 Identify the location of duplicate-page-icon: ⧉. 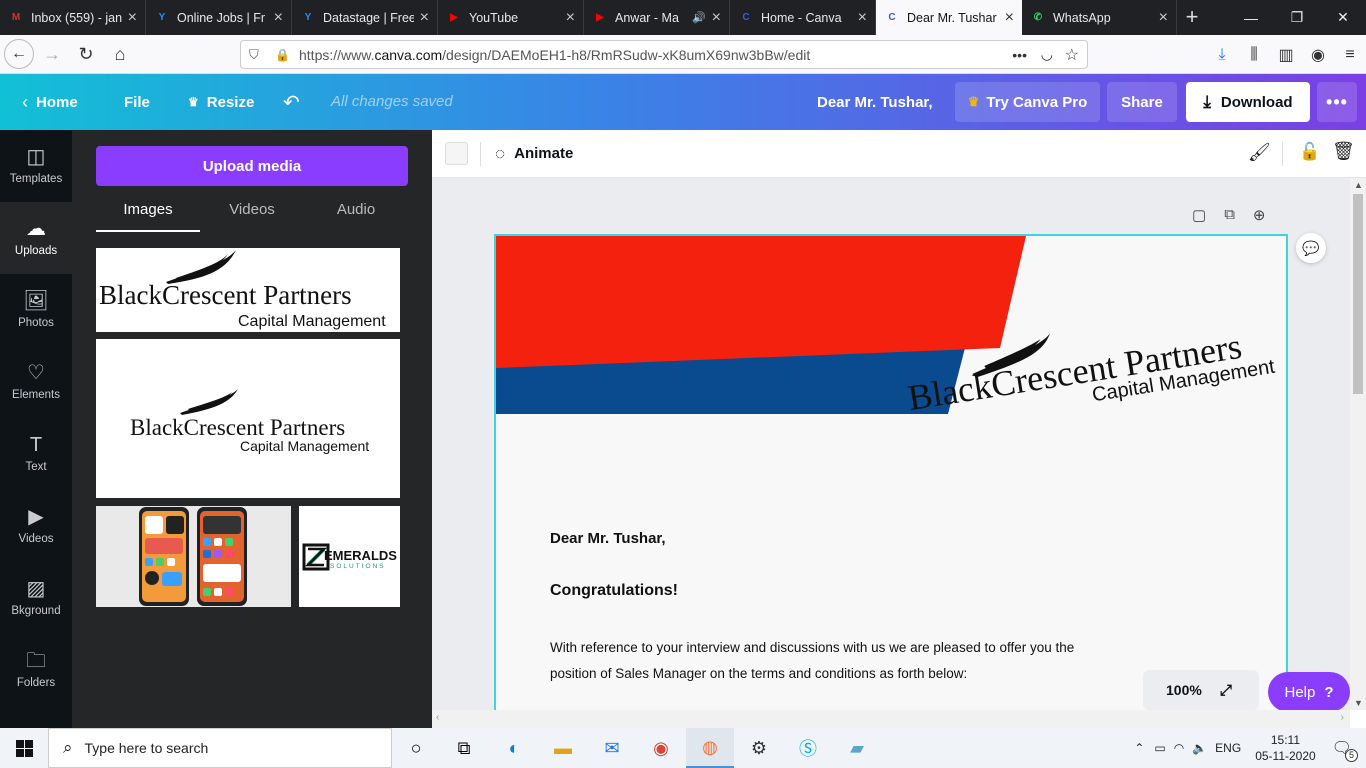
(1229, 215).